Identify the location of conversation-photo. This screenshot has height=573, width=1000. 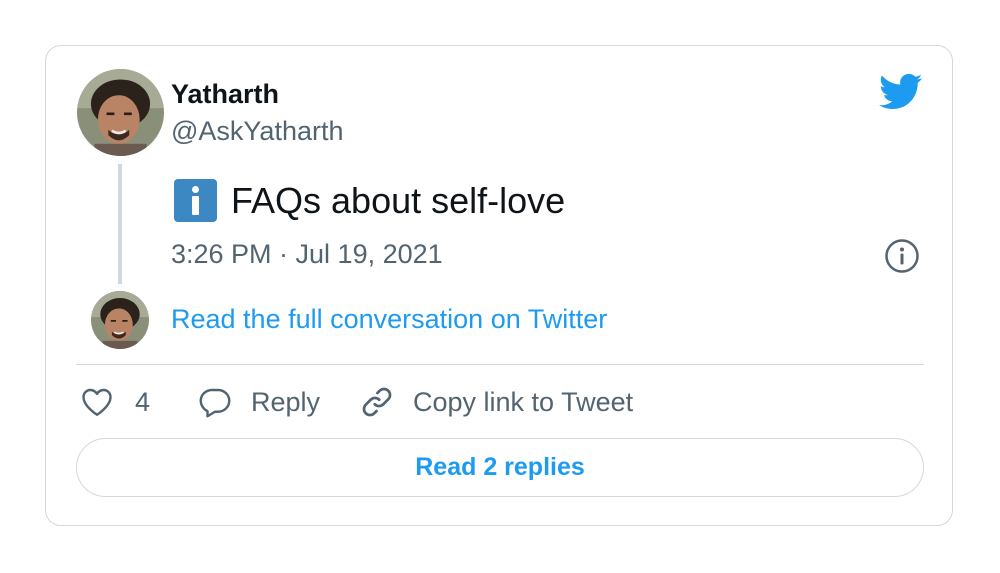
(120, 320).